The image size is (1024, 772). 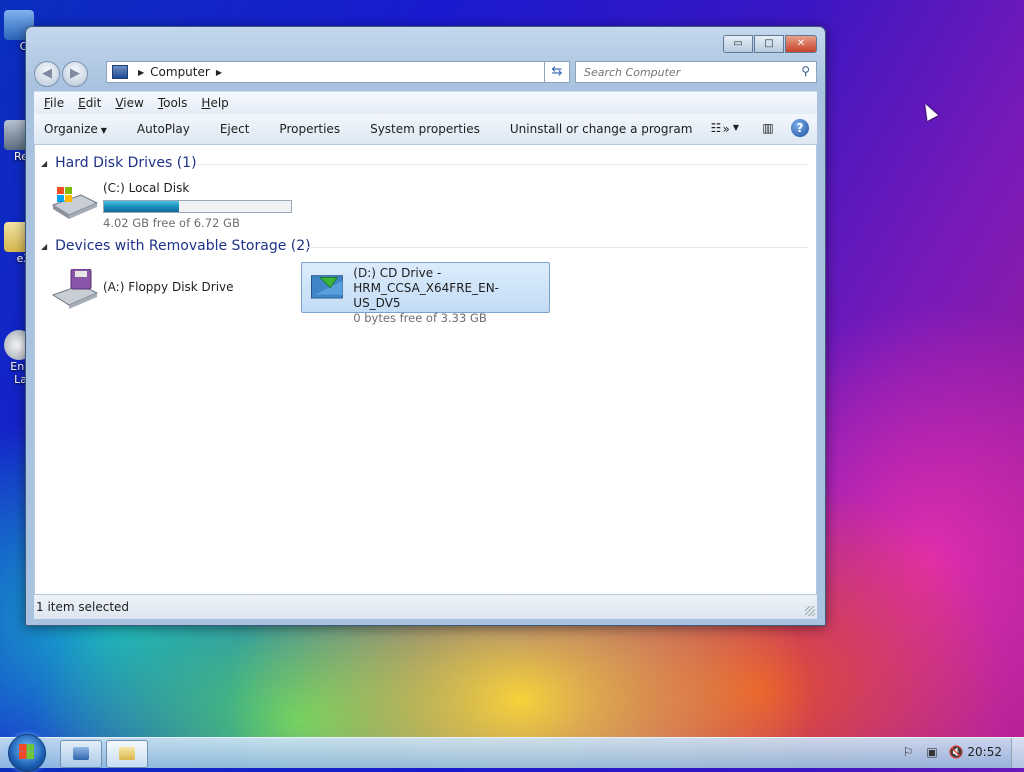 What do you see at coordinates (327, 287) in the screenshot?
I see `cd-drive-icon` at bounding box center [327, 287].